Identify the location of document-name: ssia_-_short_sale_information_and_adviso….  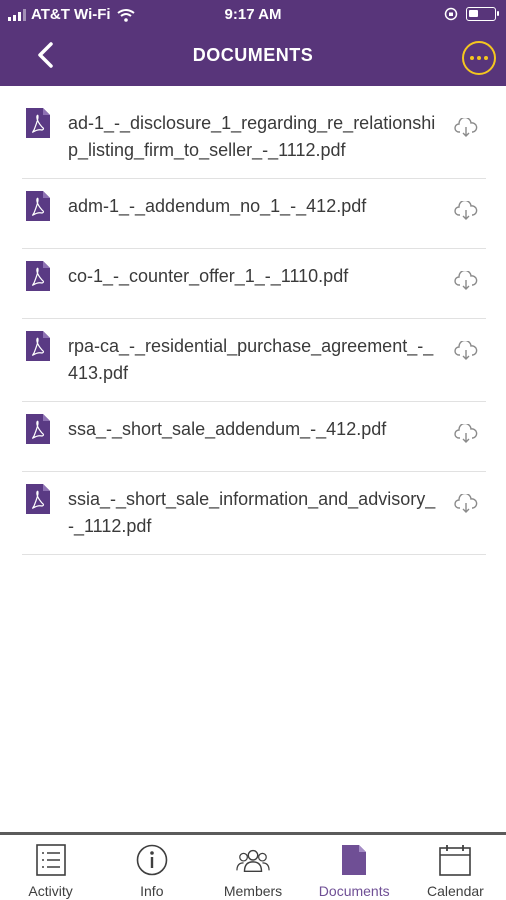
(252, 512).